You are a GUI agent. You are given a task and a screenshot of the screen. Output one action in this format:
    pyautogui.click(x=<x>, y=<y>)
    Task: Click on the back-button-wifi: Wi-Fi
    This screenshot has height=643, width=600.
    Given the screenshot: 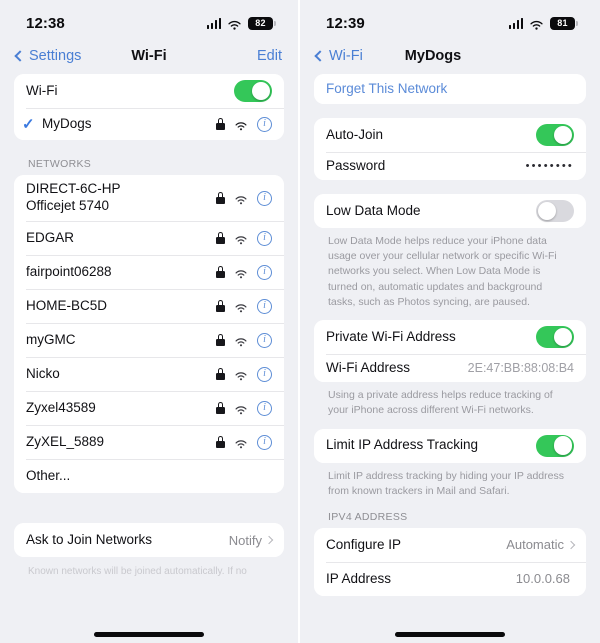 What is the action you would take?
    pyautogui.click(x=338, y=56)
    